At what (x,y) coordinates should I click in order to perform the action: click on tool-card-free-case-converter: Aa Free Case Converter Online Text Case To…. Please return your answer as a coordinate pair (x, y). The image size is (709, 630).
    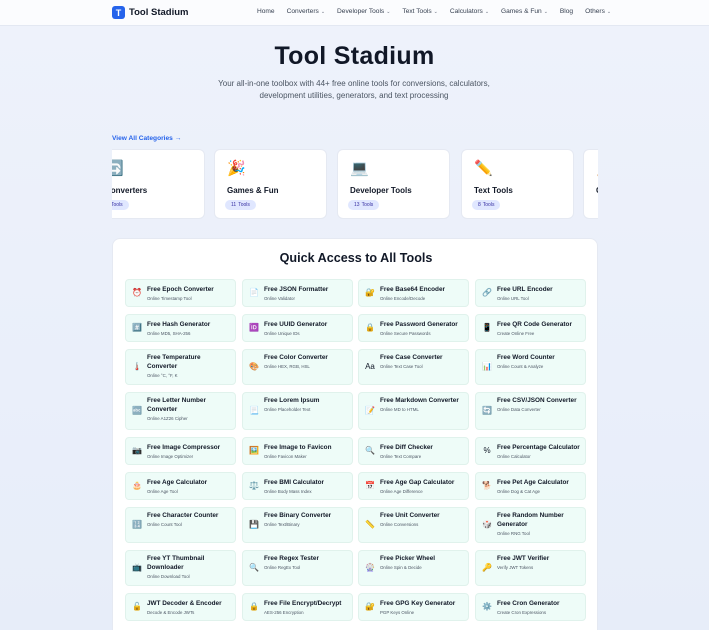
    Looking at the image, I should click on (413, 367).